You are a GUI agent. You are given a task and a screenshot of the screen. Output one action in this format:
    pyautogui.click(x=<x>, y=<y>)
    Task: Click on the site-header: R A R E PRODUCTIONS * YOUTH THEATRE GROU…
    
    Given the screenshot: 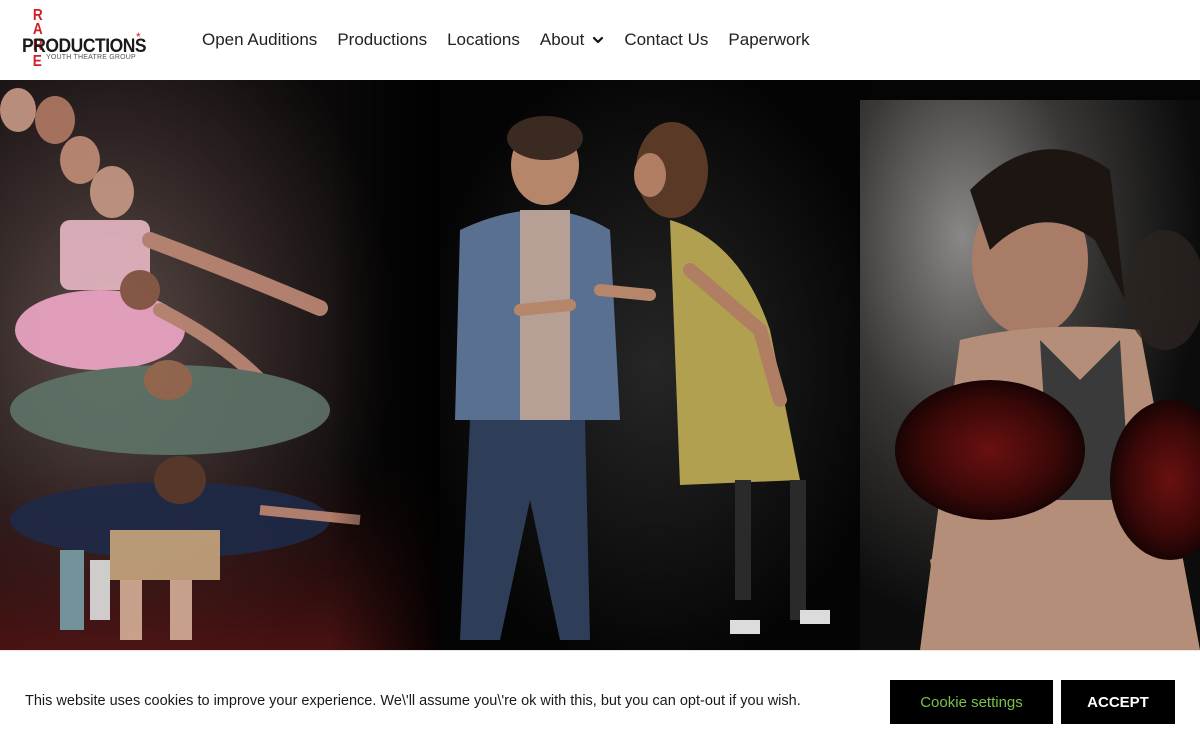 What is the action you would take?
    pyautogui.click(x=600, y=40)
    